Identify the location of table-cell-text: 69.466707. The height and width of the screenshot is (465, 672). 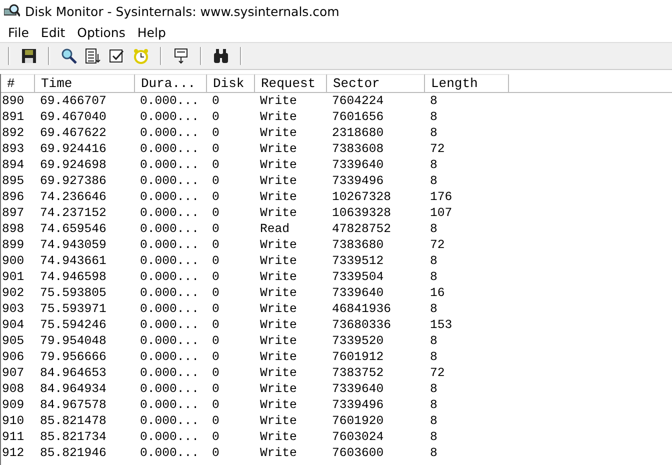
(73, 101).